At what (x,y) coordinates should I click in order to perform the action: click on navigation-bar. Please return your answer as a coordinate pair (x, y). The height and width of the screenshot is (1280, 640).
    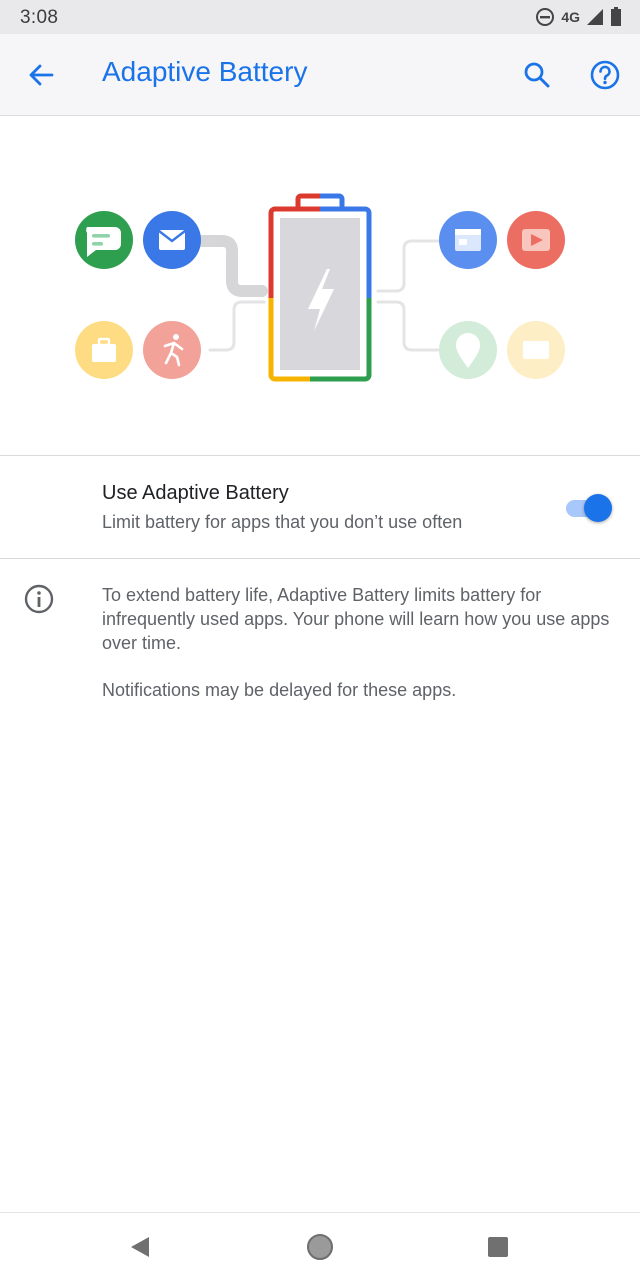
    Looking at the image, I should click on (320, 1246).